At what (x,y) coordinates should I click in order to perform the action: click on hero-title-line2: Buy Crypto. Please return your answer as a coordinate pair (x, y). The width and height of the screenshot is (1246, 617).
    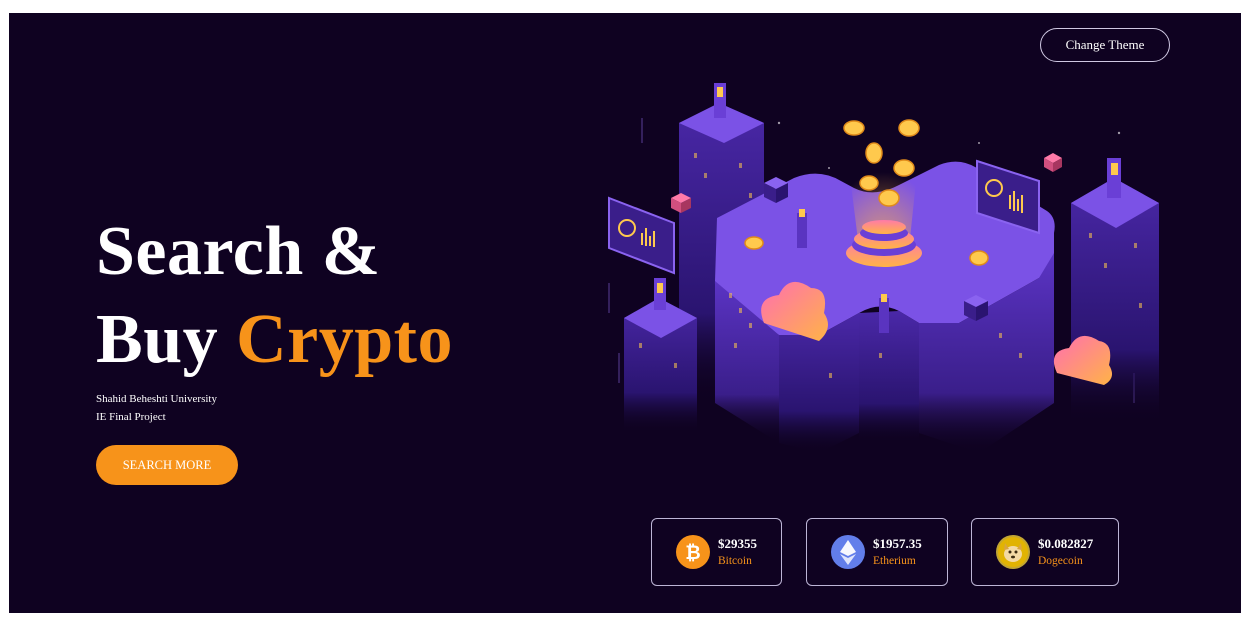
    Looking at the image, I should click on (274, 340).